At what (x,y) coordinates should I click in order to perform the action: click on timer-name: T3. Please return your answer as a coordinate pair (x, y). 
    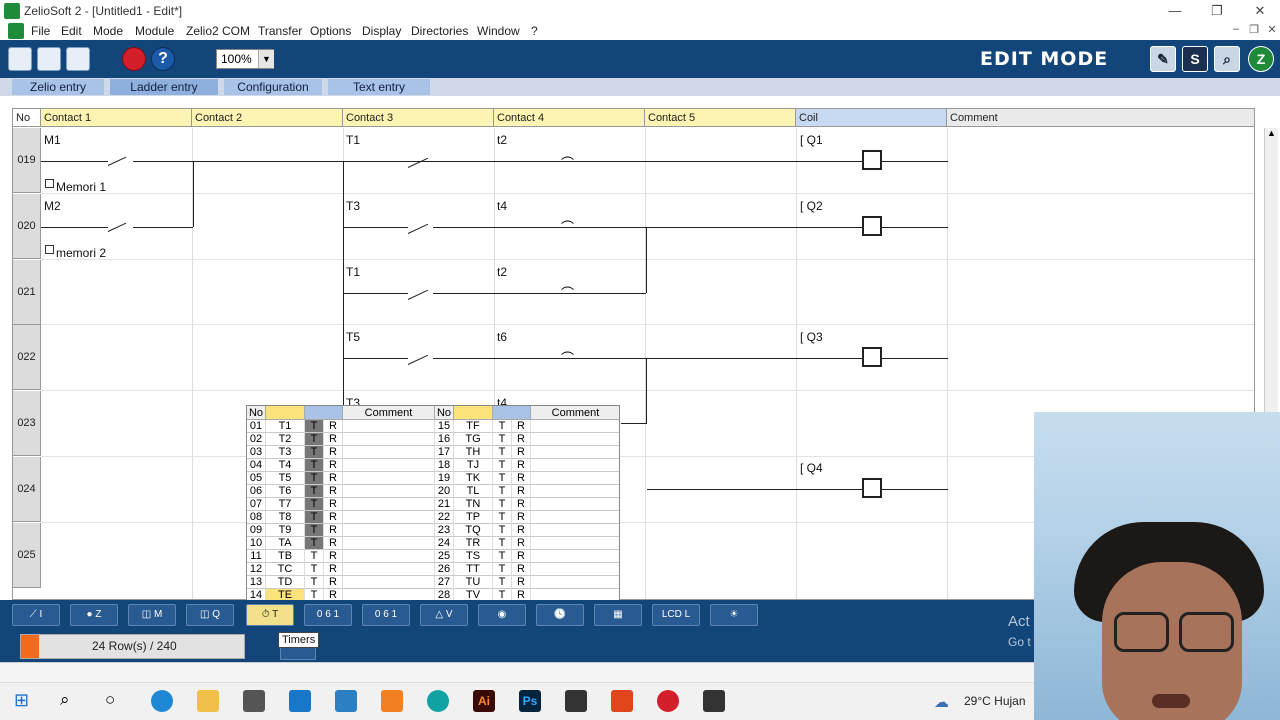
    Looking at the image, I should click on (285, 452).